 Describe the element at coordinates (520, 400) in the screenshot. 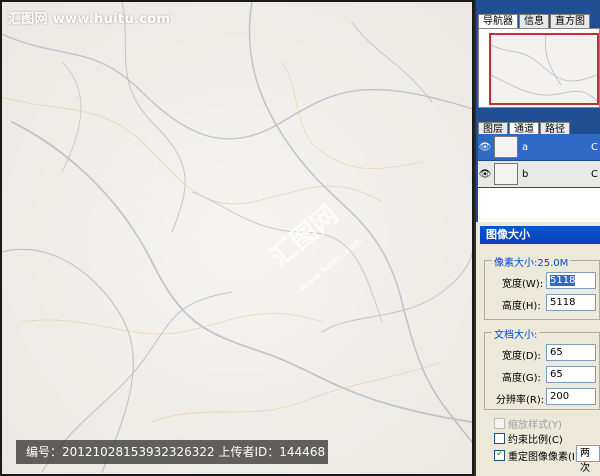

I see `resolution-label: 分辨率(R):` at that location.